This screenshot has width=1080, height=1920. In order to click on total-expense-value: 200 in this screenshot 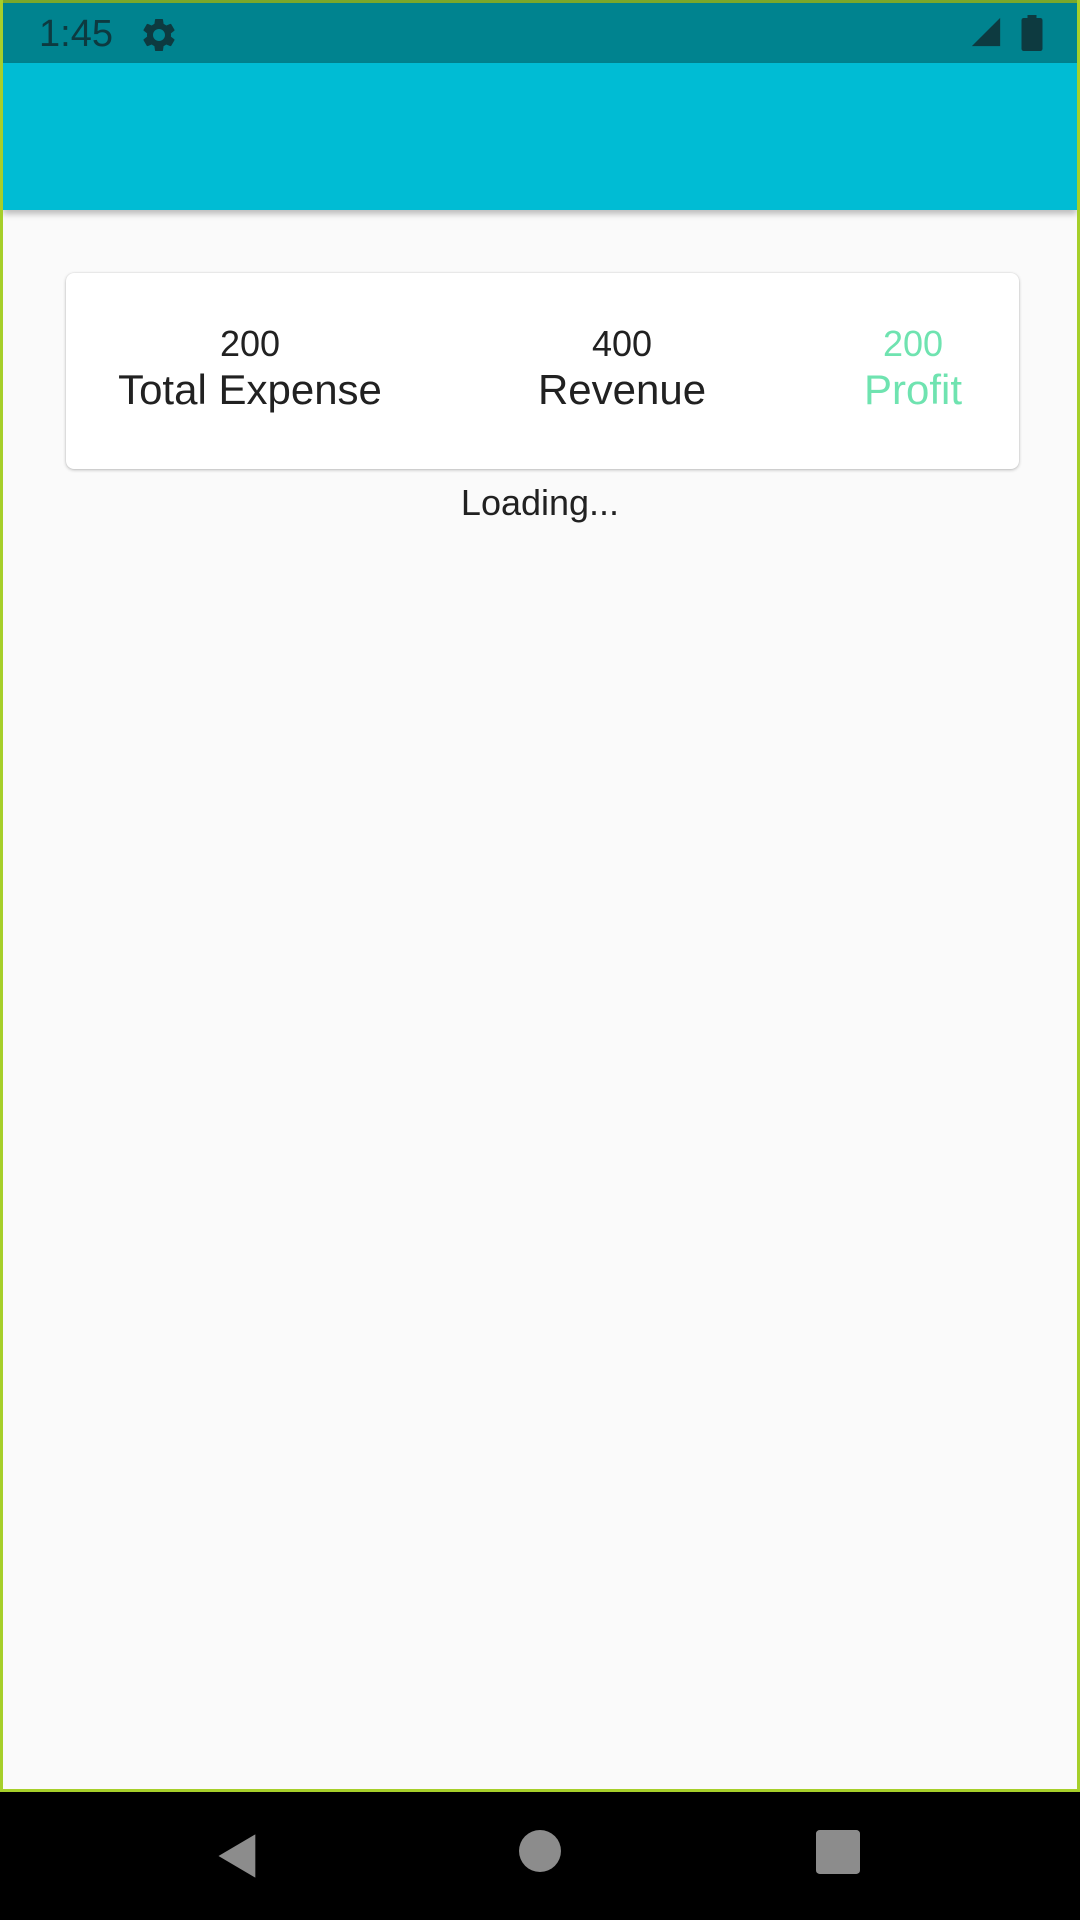, I will do `click(250, 343)`.